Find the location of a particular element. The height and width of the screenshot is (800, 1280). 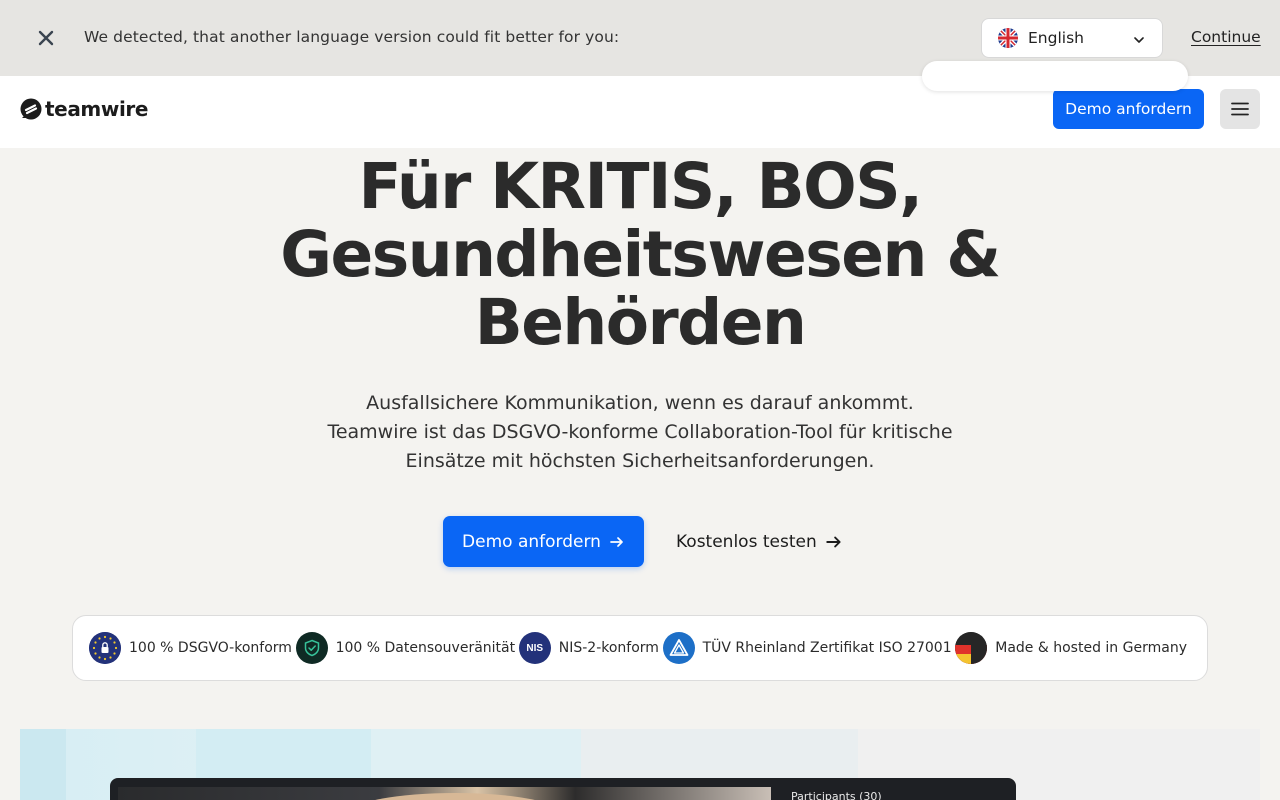

badge-tuv: TÜV Rheinland Zertifikat ISO 27001 is located at coordinates (807, 648).